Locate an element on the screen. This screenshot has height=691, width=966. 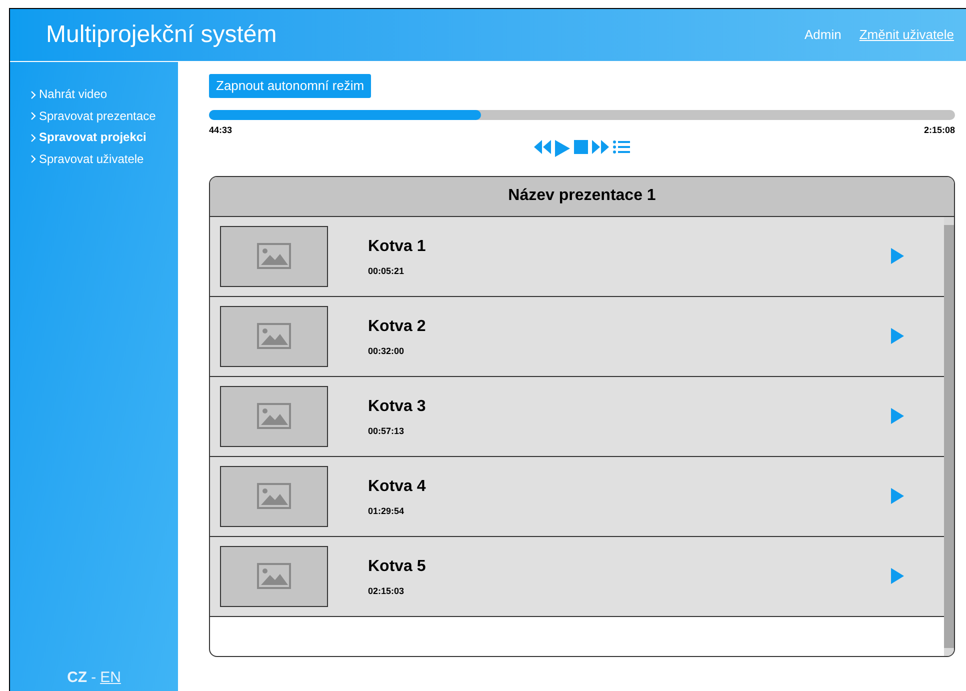
sidebar-item: Spravovat projekci is located at coordinates (104, 137).